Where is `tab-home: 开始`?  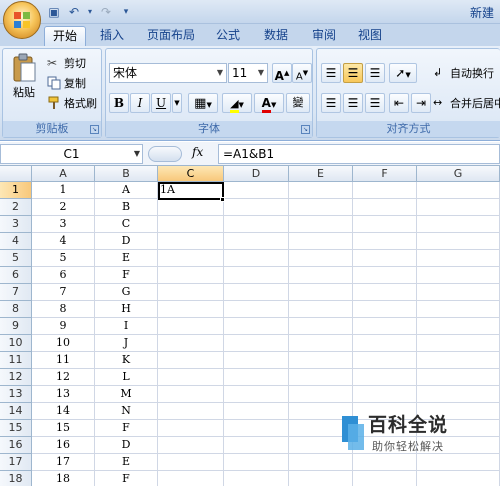 tab-home: 开始 is located at coordinates (65, 36).